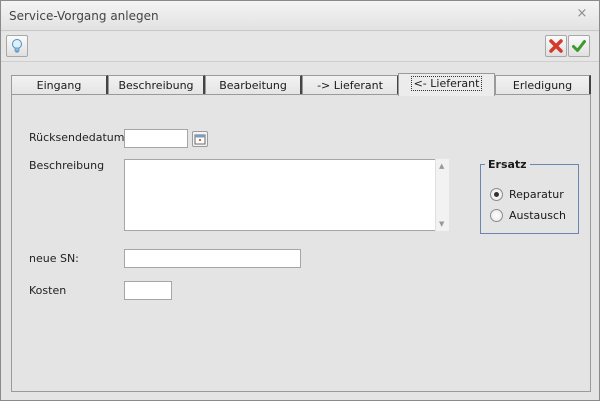  I want to click on window-title: Service-Vorgang anlegen, so click(84, 16).